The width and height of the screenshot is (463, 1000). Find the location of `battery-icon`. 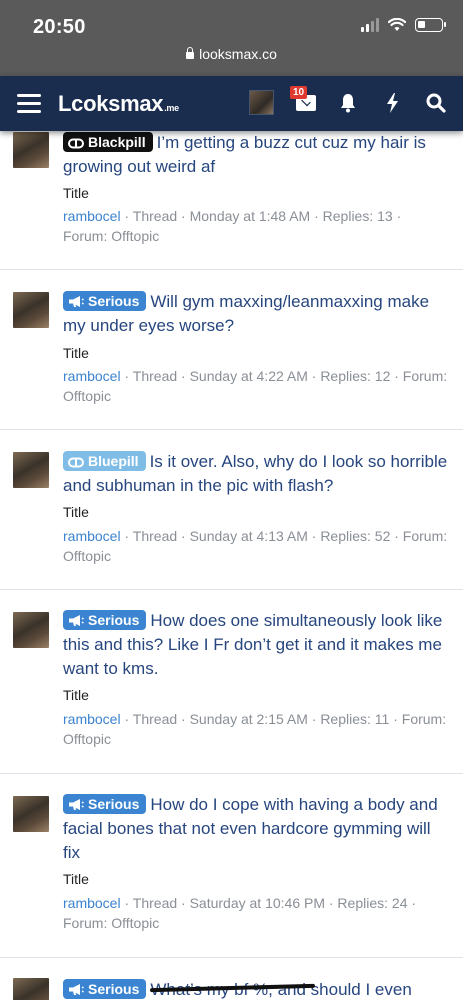

battery-icon is located at coordinates (430, 25).